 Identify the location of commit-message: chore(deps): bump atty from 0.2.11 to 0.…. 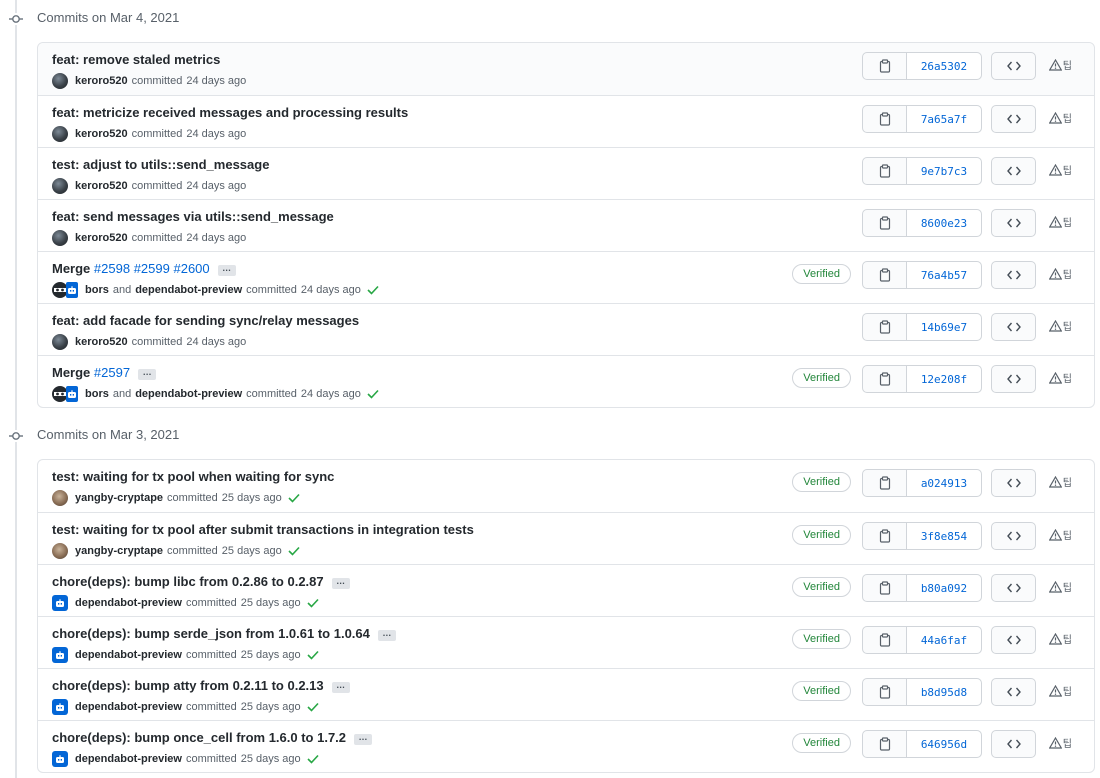
(201, 685).